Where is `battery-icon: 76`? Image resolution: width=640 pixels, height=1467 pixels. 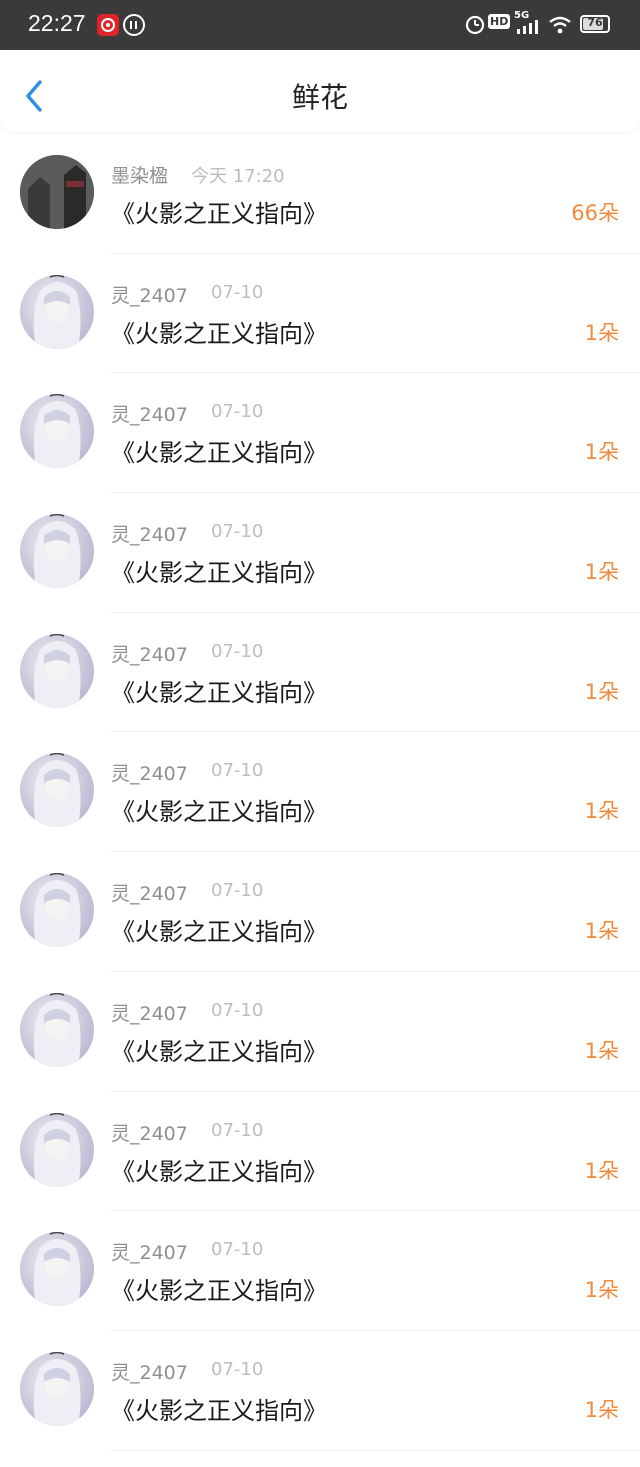 battery-icon: 76 is located at coordinates (595, 24).